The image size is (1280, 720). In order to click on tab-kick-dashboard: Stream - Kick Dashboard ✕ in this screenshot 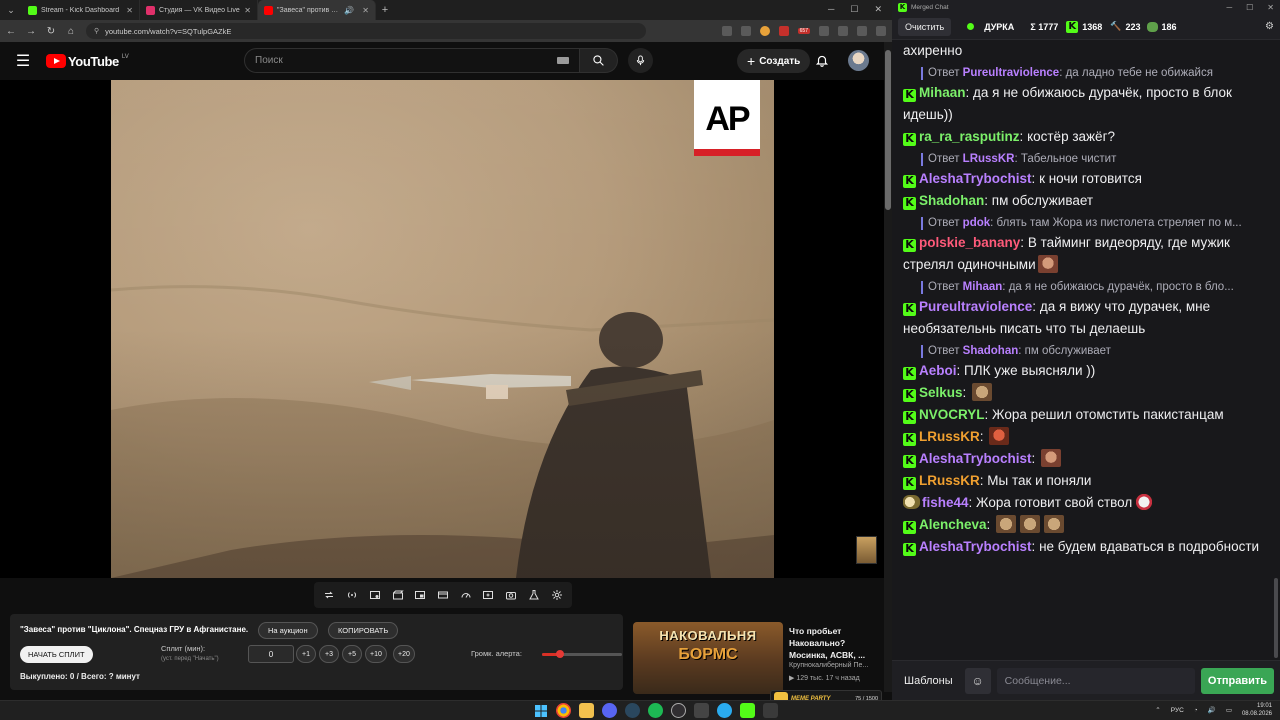, I will do `click(81, 10)`.